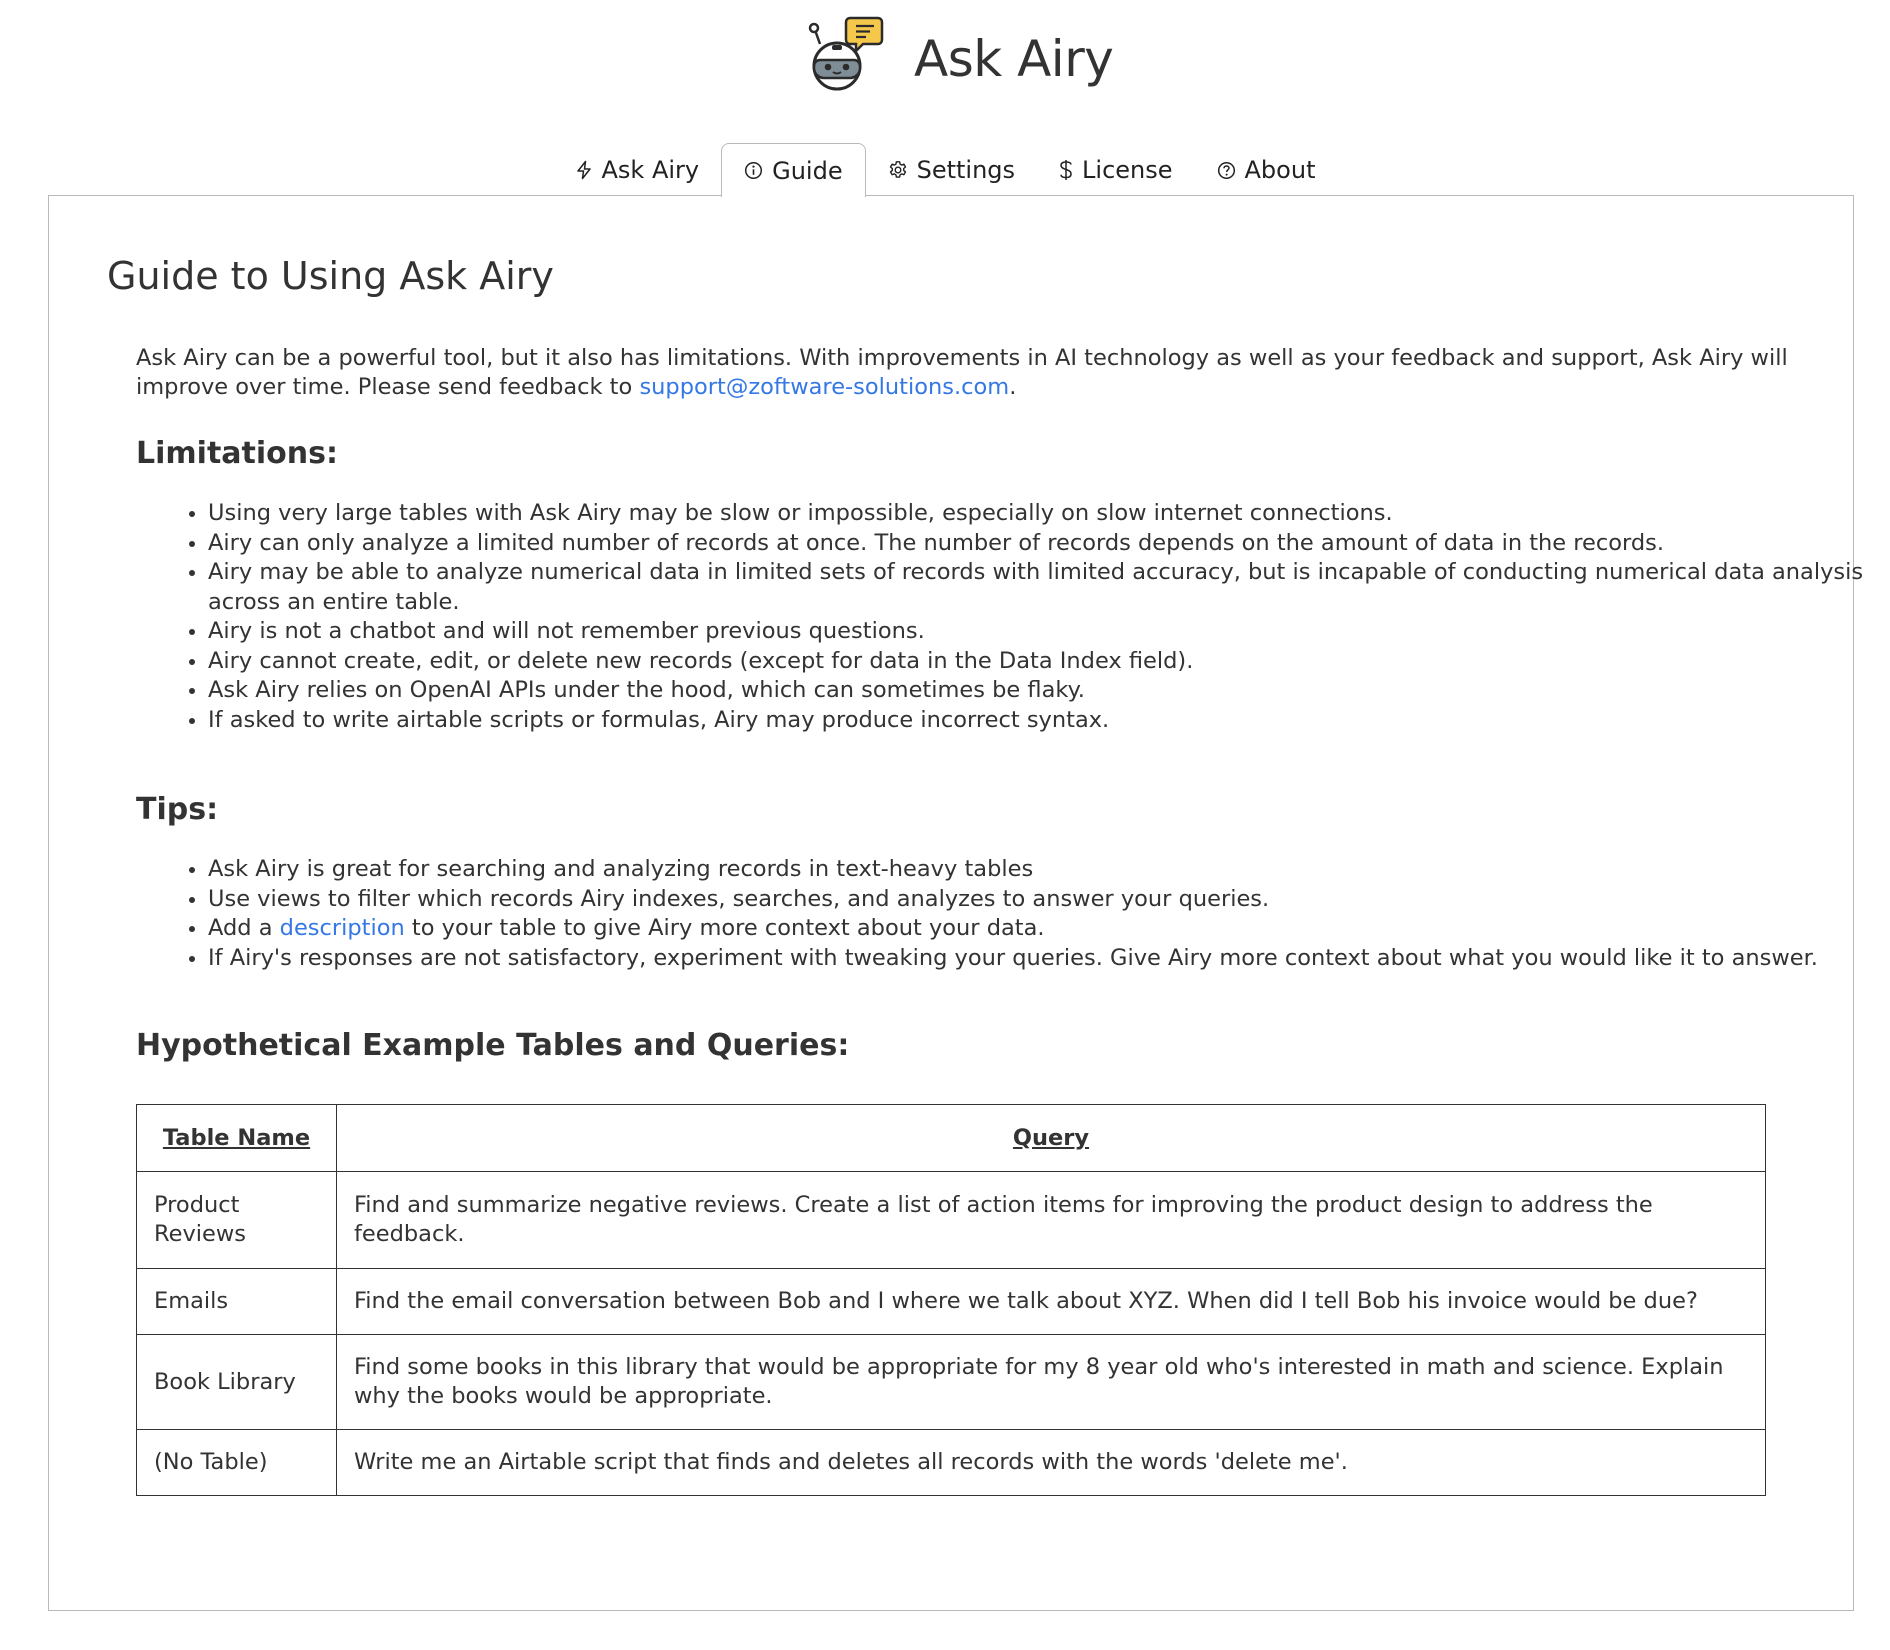 The width and height of the screenshot is (1890, 1650). What do you see at coordinates (650, 170) in the screenshot?
I see `tab-label: Ask Airy` at bounding box center [650, 170].